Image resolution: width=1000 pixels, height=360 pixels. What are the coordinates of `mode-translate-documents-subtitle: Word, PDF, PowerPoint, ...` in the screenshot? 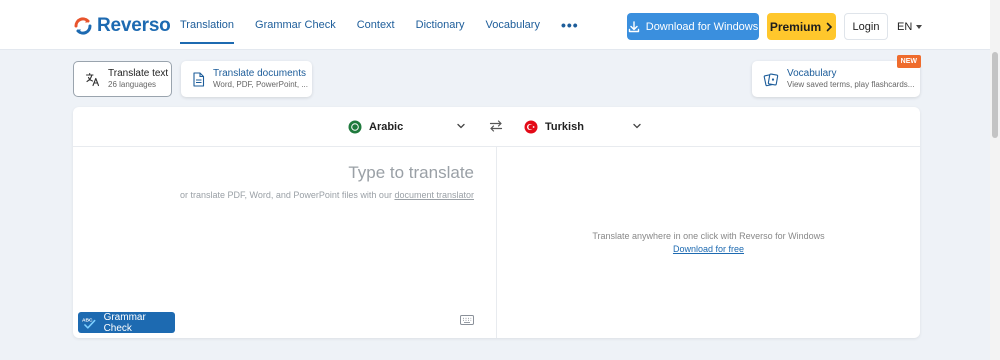 It's located at (260, 84).